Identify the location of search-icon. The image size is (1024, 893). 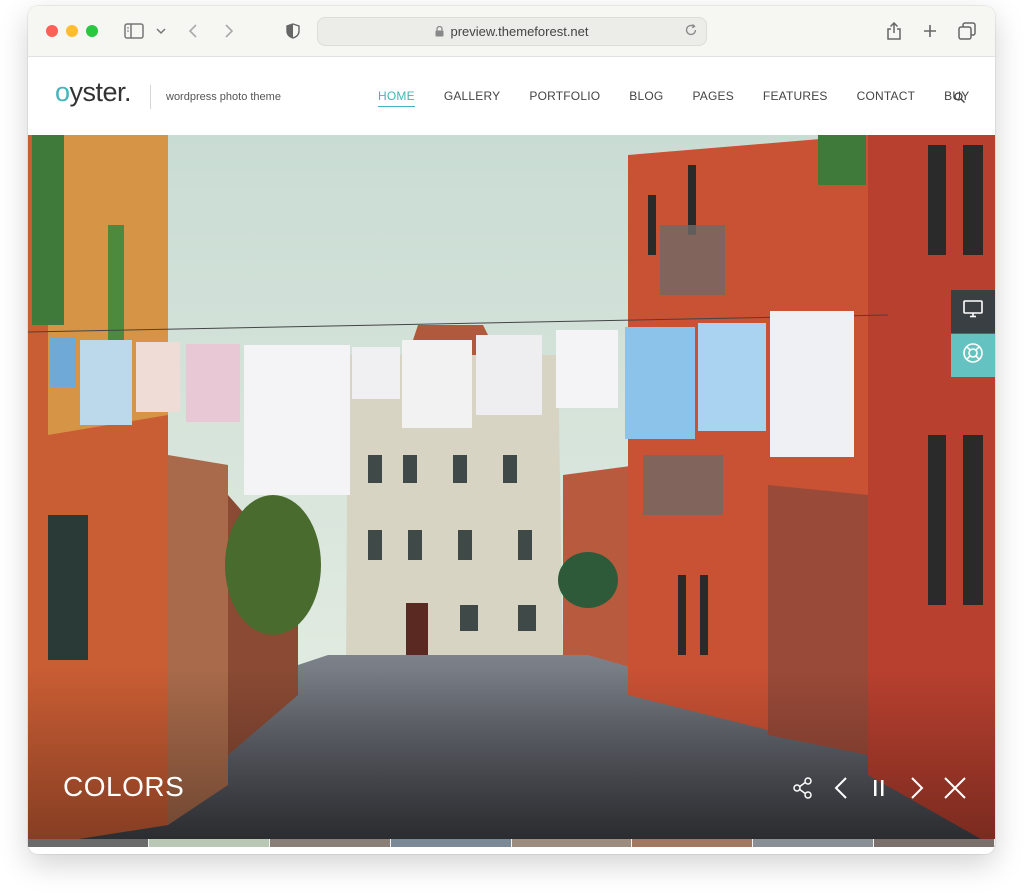
(959, 99).